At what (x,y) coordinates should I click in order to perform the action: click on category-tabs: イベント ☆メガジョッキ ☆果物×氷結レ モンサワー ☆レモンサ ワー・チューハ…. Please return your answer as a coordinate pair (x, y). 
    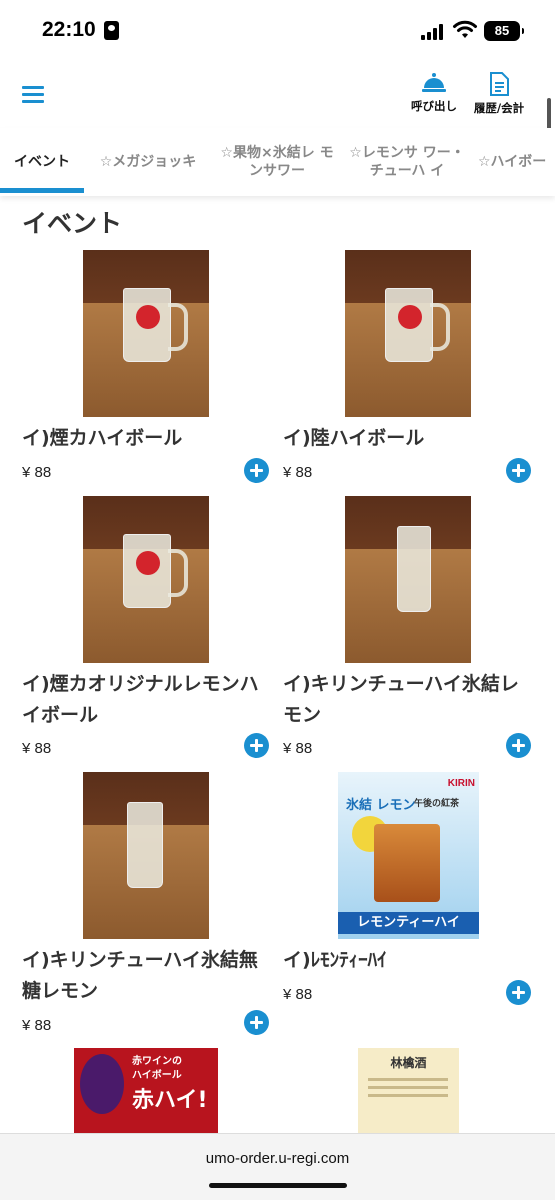
    Looking at the image, I should click on (277, 162).